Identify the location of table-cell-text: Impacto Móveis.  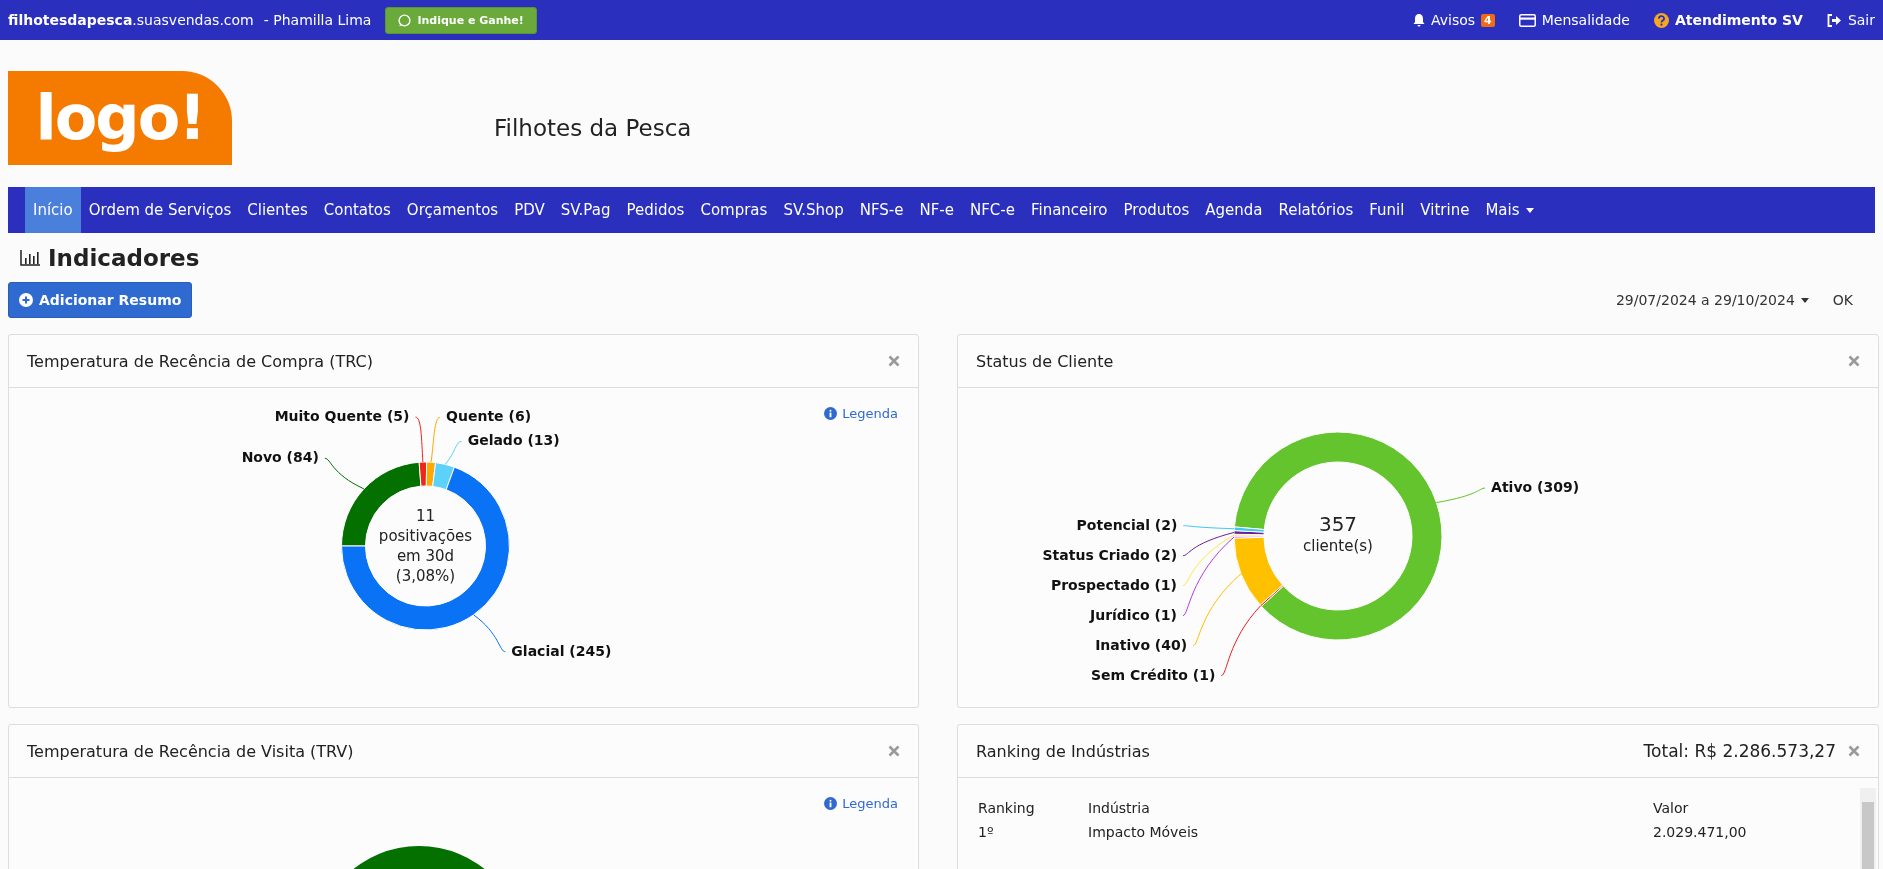
(1144, 832).